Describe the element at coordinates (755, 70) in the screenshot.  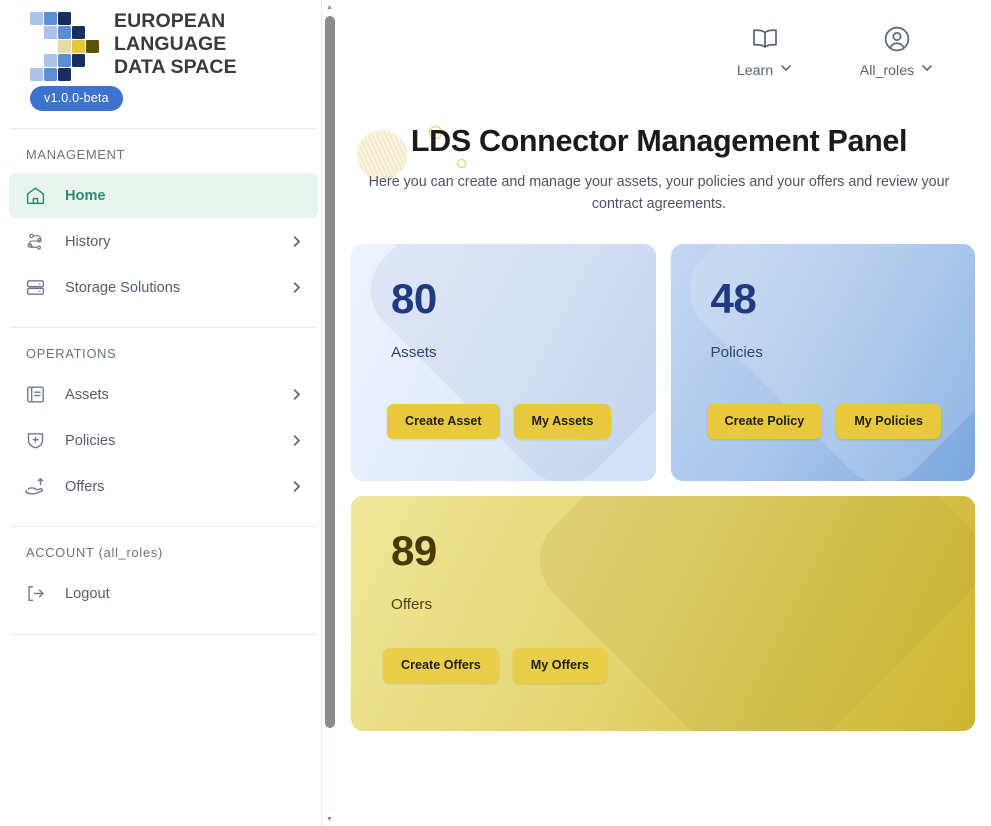
I see `learn-label: Learn` at that location.